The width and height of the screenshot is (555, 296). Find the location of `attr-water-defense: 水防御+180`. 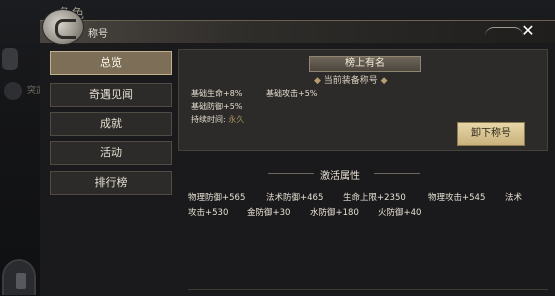

attr-water-defense: 水防御+180 is located at coordinates (334, 213).